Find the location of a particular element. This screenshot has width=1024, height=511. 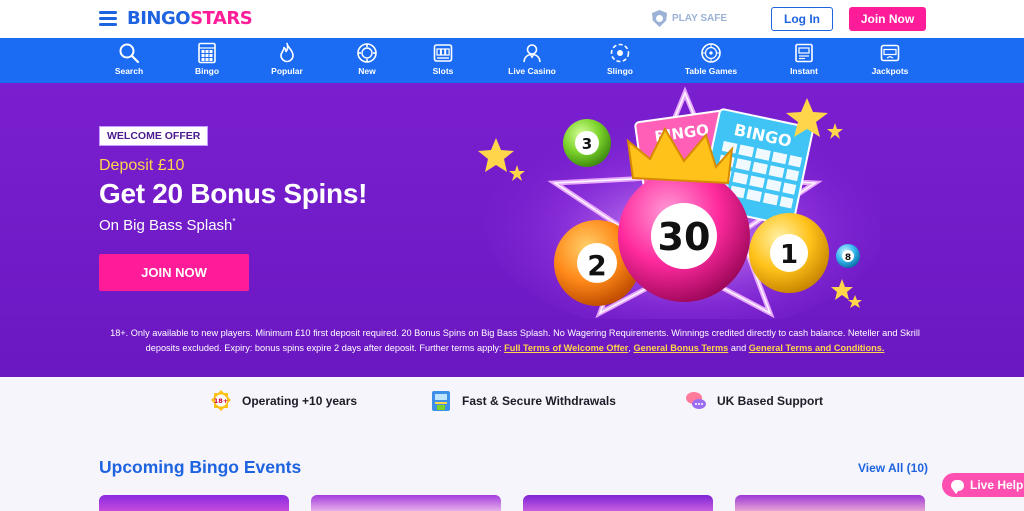

general-terms-link: General Terms and Conditions. is located at coordinates (817, 348).